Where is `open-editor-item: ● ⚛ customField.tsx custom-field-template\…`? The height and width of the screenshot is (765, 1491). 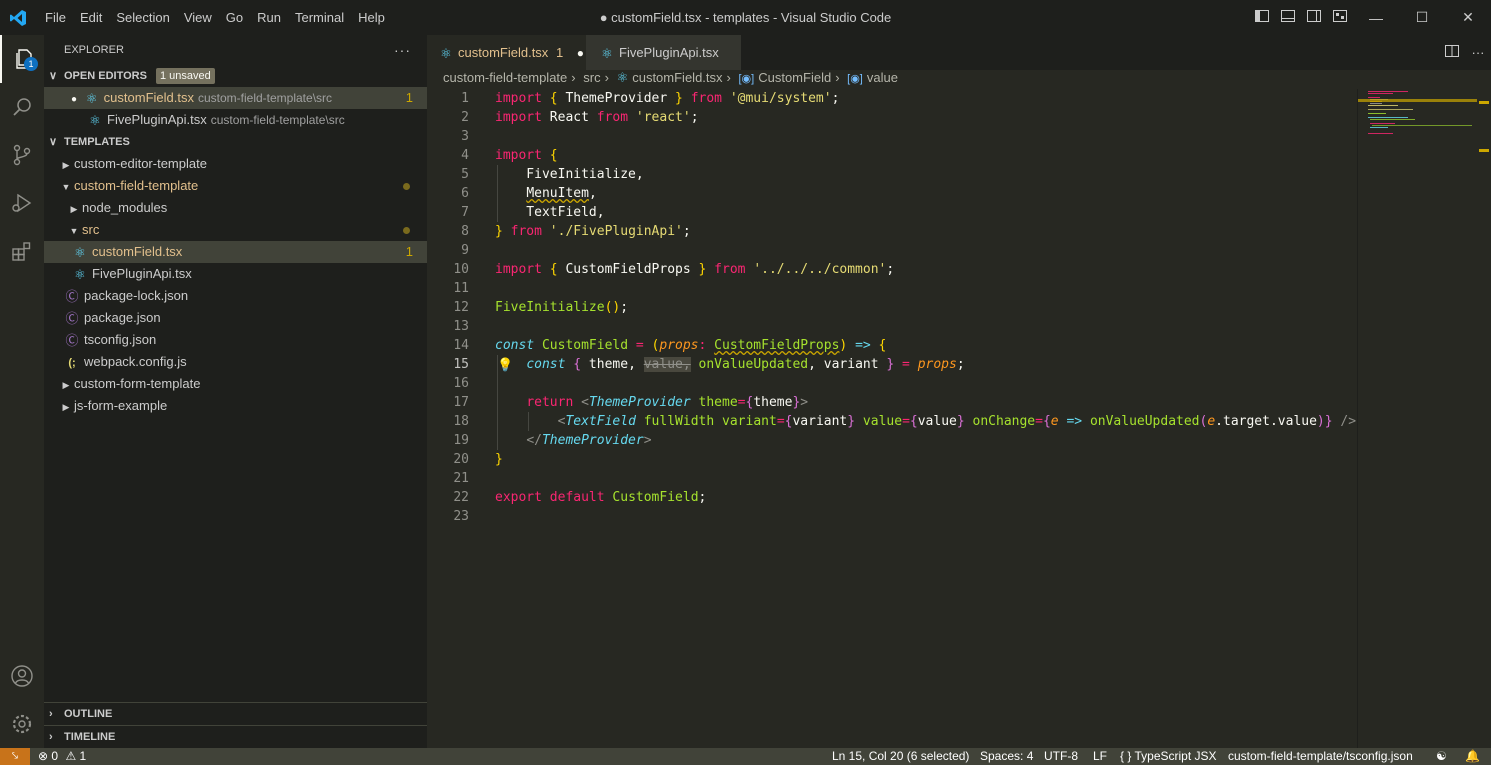 open-editor-item: ● ⚛ customField.tsx custom-field-template\… is located at coordinates (235, 98).